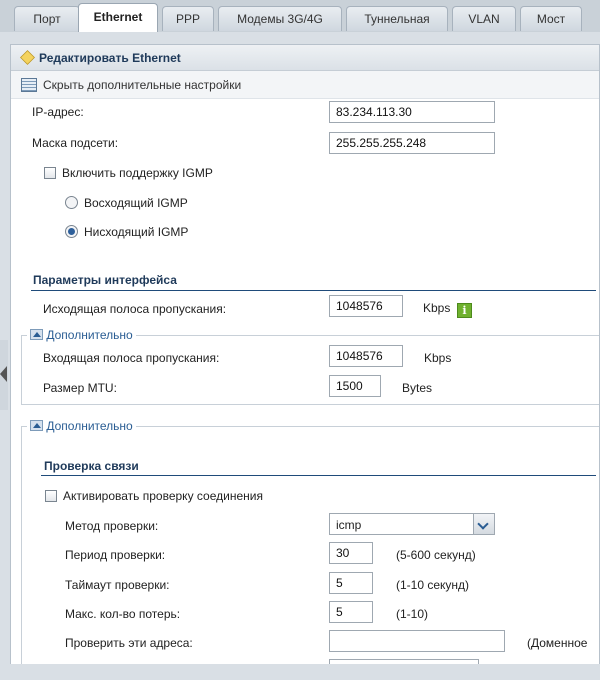  Describe the element at coordinates (397, 18) in the screenshot. I see `tab-tunnel: Туннельная` at that location.